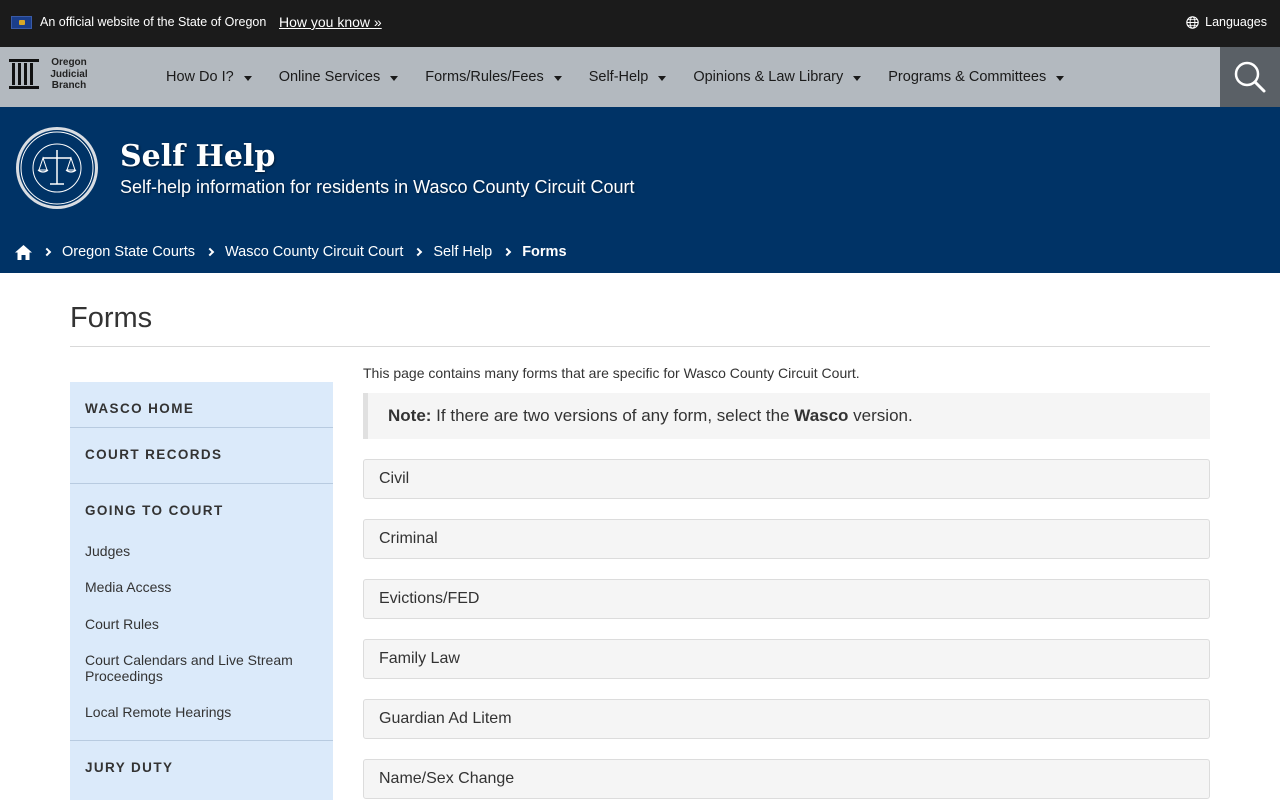  What do you see at coordinates (128, 252) in the screenshot?
I see `breadcrumb-oregon-state-courts: Oregon State Courts` at bounding box center [128, 252].